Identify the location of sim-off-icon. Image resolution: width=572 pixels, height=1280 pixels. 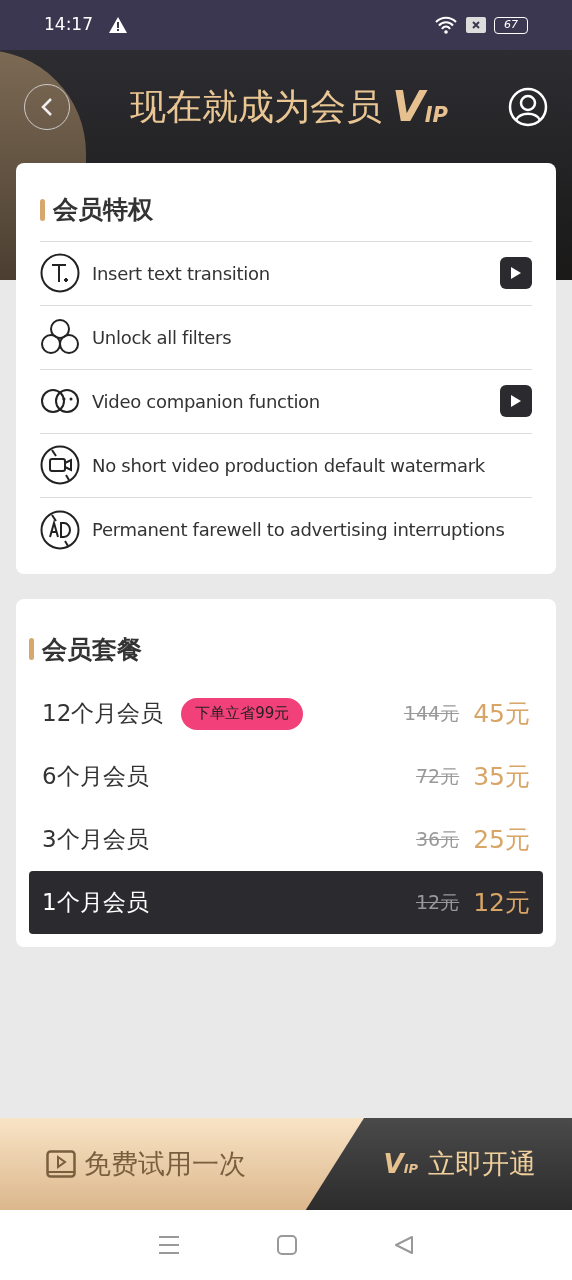
(476, 25).